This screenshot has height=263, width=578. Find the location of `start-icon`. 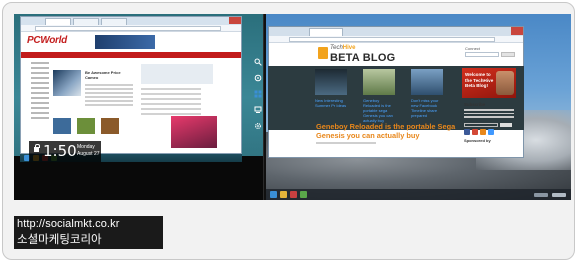

start-icon is located at coordinates (258, 94).